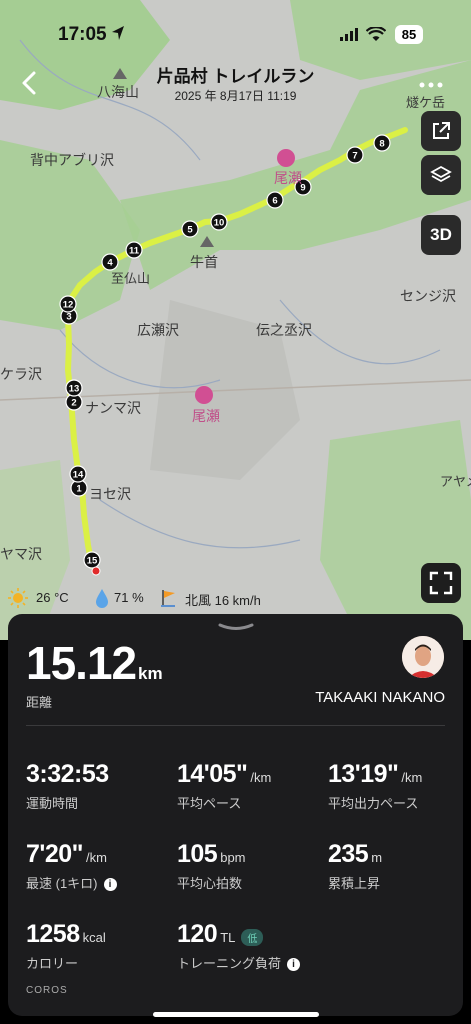  I want to click on sun-icon, so click(18, 598).